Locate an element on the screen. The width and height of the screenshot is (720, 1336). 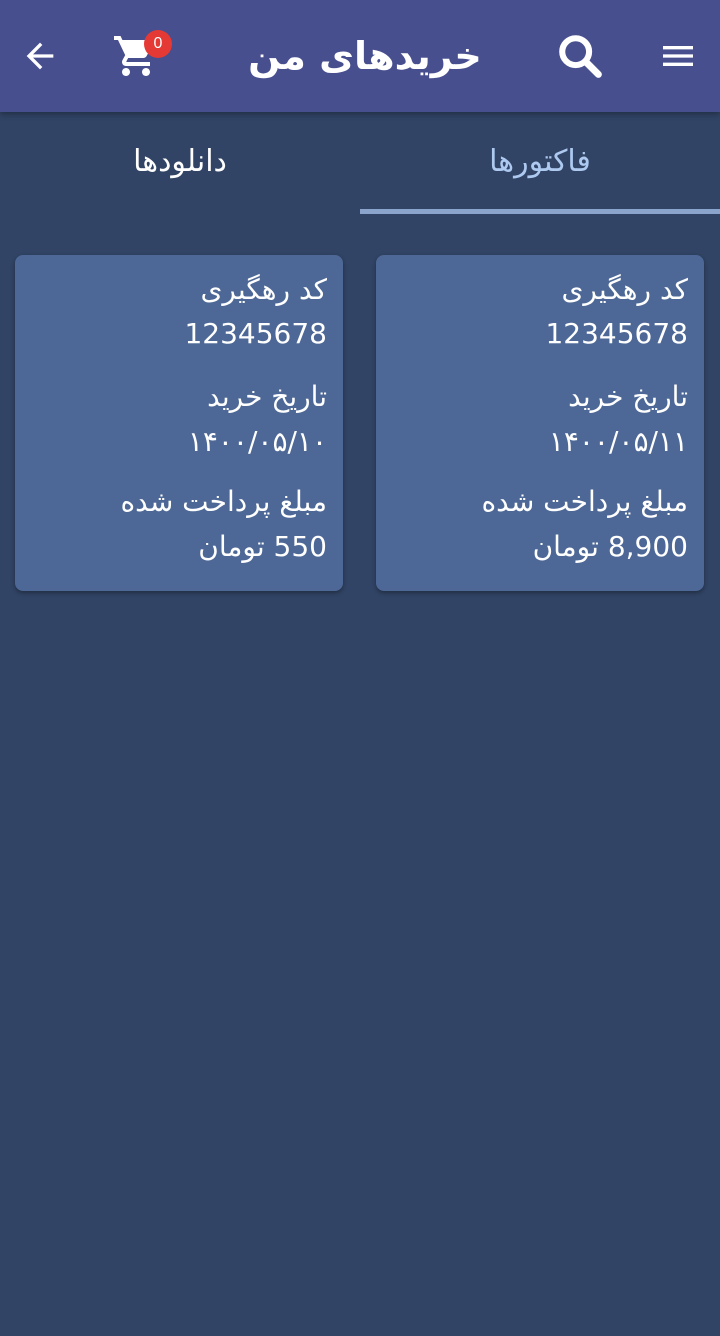
amount-paid-row: 8,900 تومان is located at coordinates (540, 546).